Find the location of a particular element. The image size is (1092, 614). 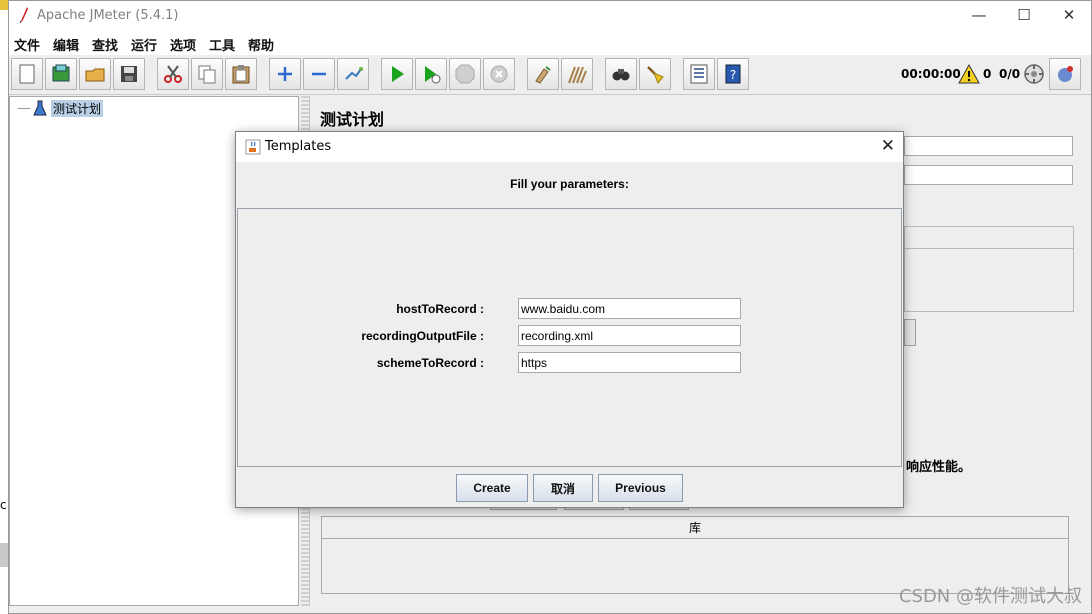

expand-icon is located at coordinates (285, 74).